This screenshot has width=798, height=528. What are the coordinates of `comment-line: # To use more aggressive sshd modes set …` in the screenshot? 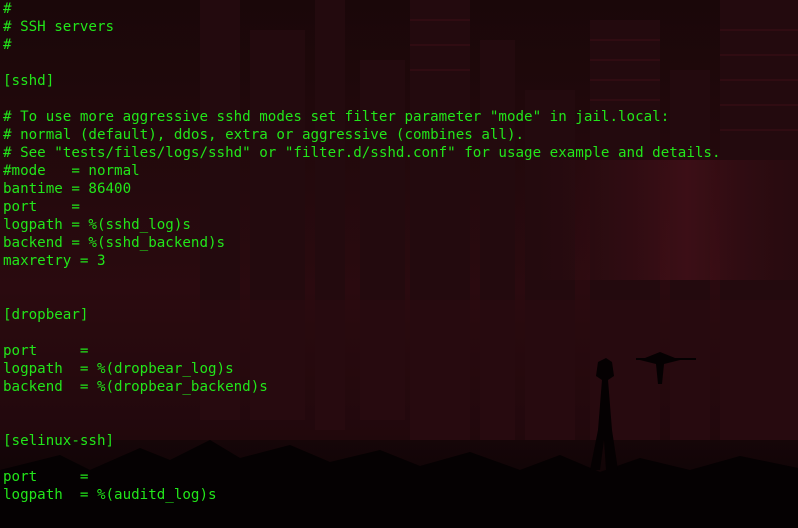 It's located at (336, 117).